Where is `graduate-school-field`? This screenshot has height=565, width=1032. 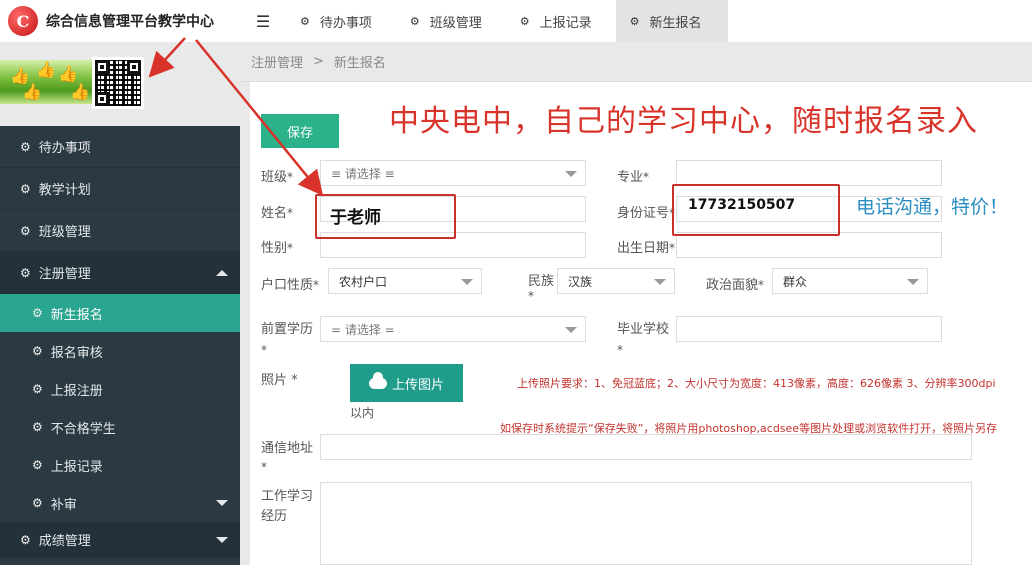 graduate-school-field is located at coordinates (809, 329).